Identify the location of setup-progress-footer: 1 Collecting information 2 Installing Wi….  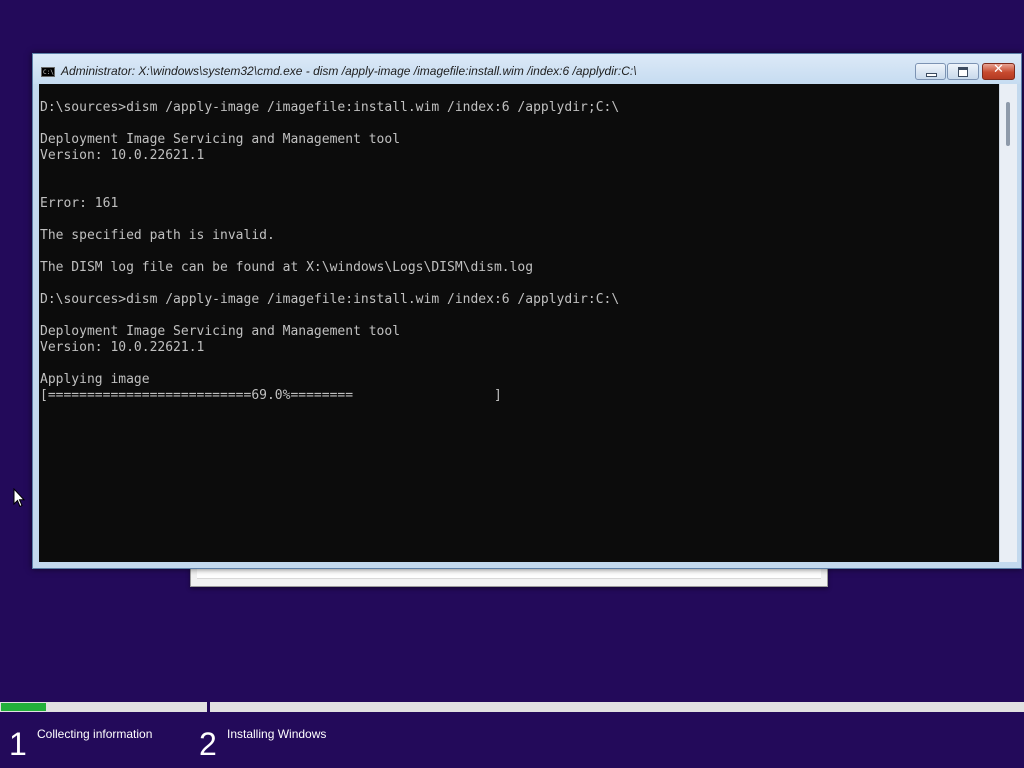
(512, 735).